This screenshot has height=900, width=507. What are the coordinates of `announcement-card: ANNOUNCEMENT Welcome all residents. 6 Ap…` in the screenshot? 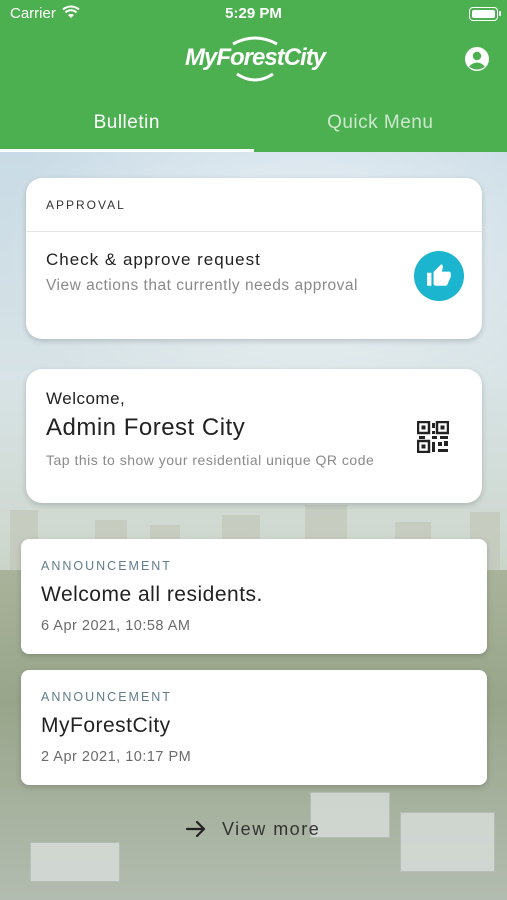 It's located at (254, 596).